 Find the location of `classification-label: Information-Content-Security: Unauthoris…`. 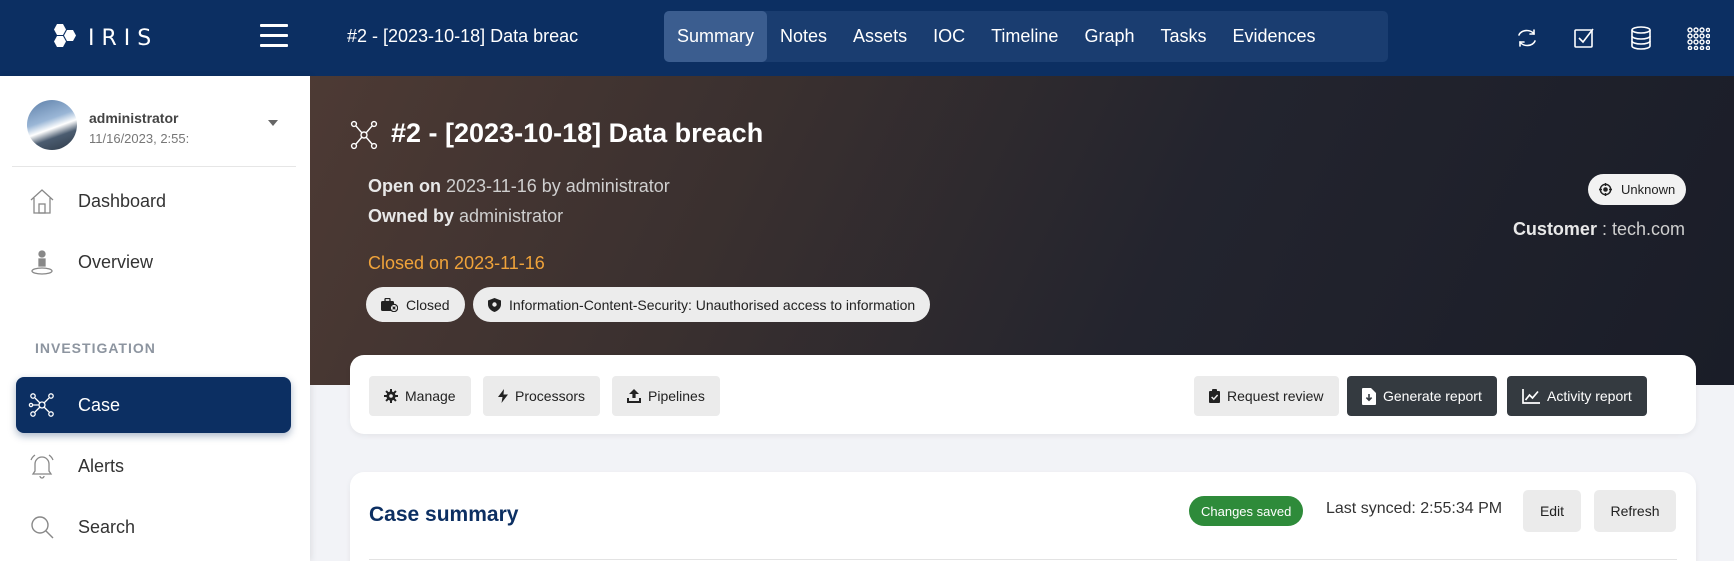

classification-label: Information-Content-Security: Unauthoris… is located at coordinates (712, 304).